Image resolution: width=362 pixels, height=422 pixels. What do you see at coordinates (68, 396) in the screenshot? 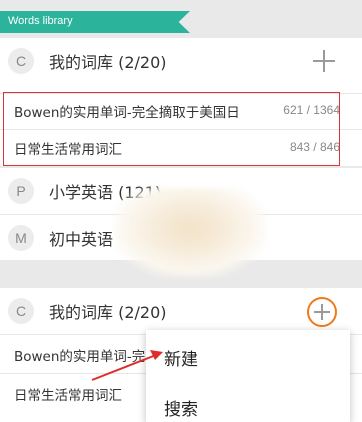
I see `book-title: 日常生活常用词汇` at bounding box center [68, 396].